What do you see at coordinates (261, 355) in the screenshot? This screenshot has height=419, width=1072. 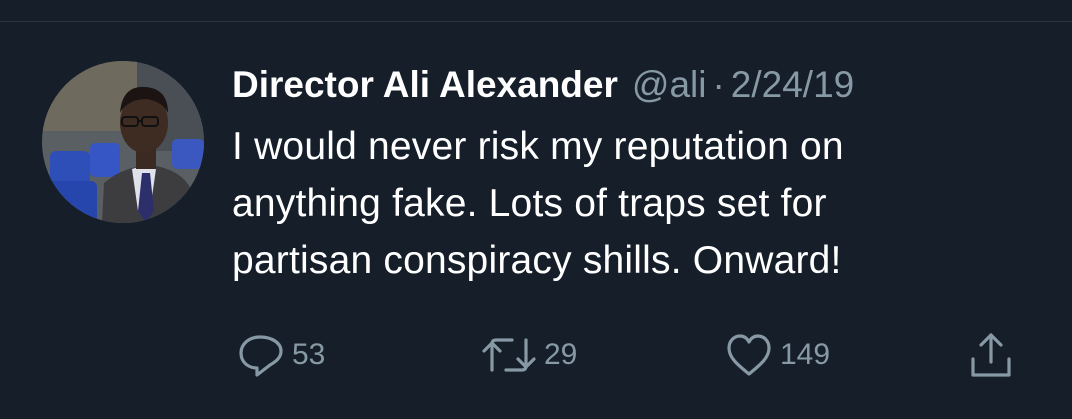 I see `reply-icon` at bounding box center [261, 355].